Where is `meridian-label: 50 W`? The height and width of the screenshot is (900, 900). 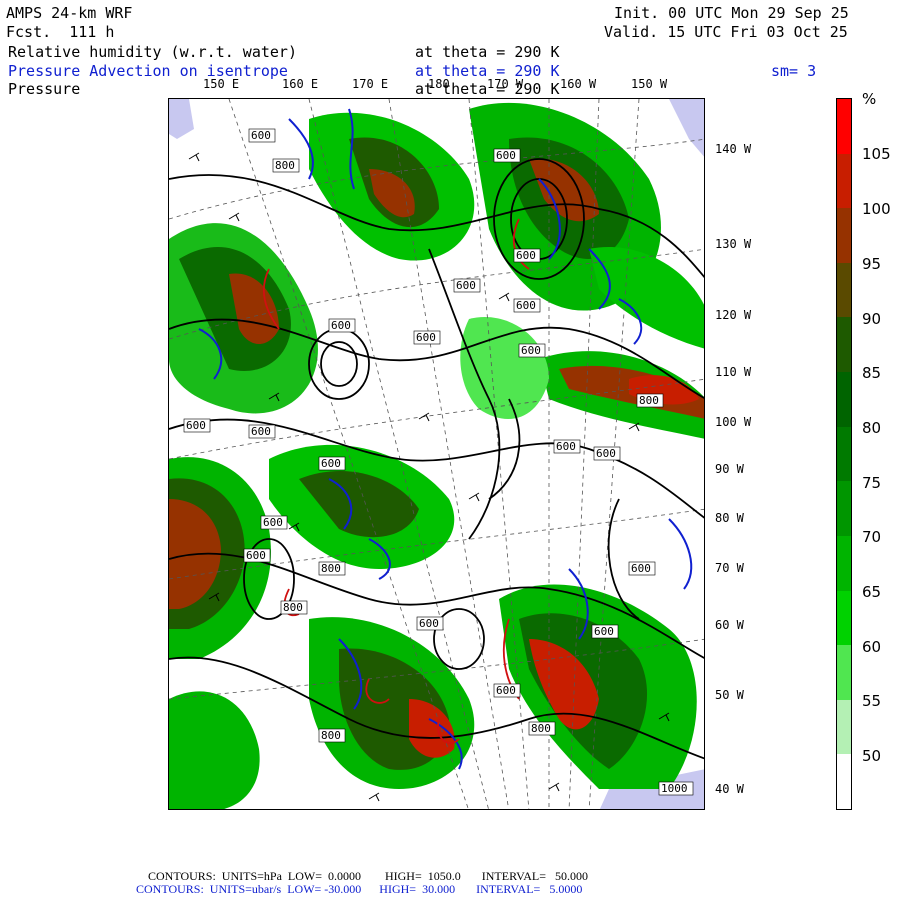
meridian-label: 50 W is located at coordinates (729, 695).